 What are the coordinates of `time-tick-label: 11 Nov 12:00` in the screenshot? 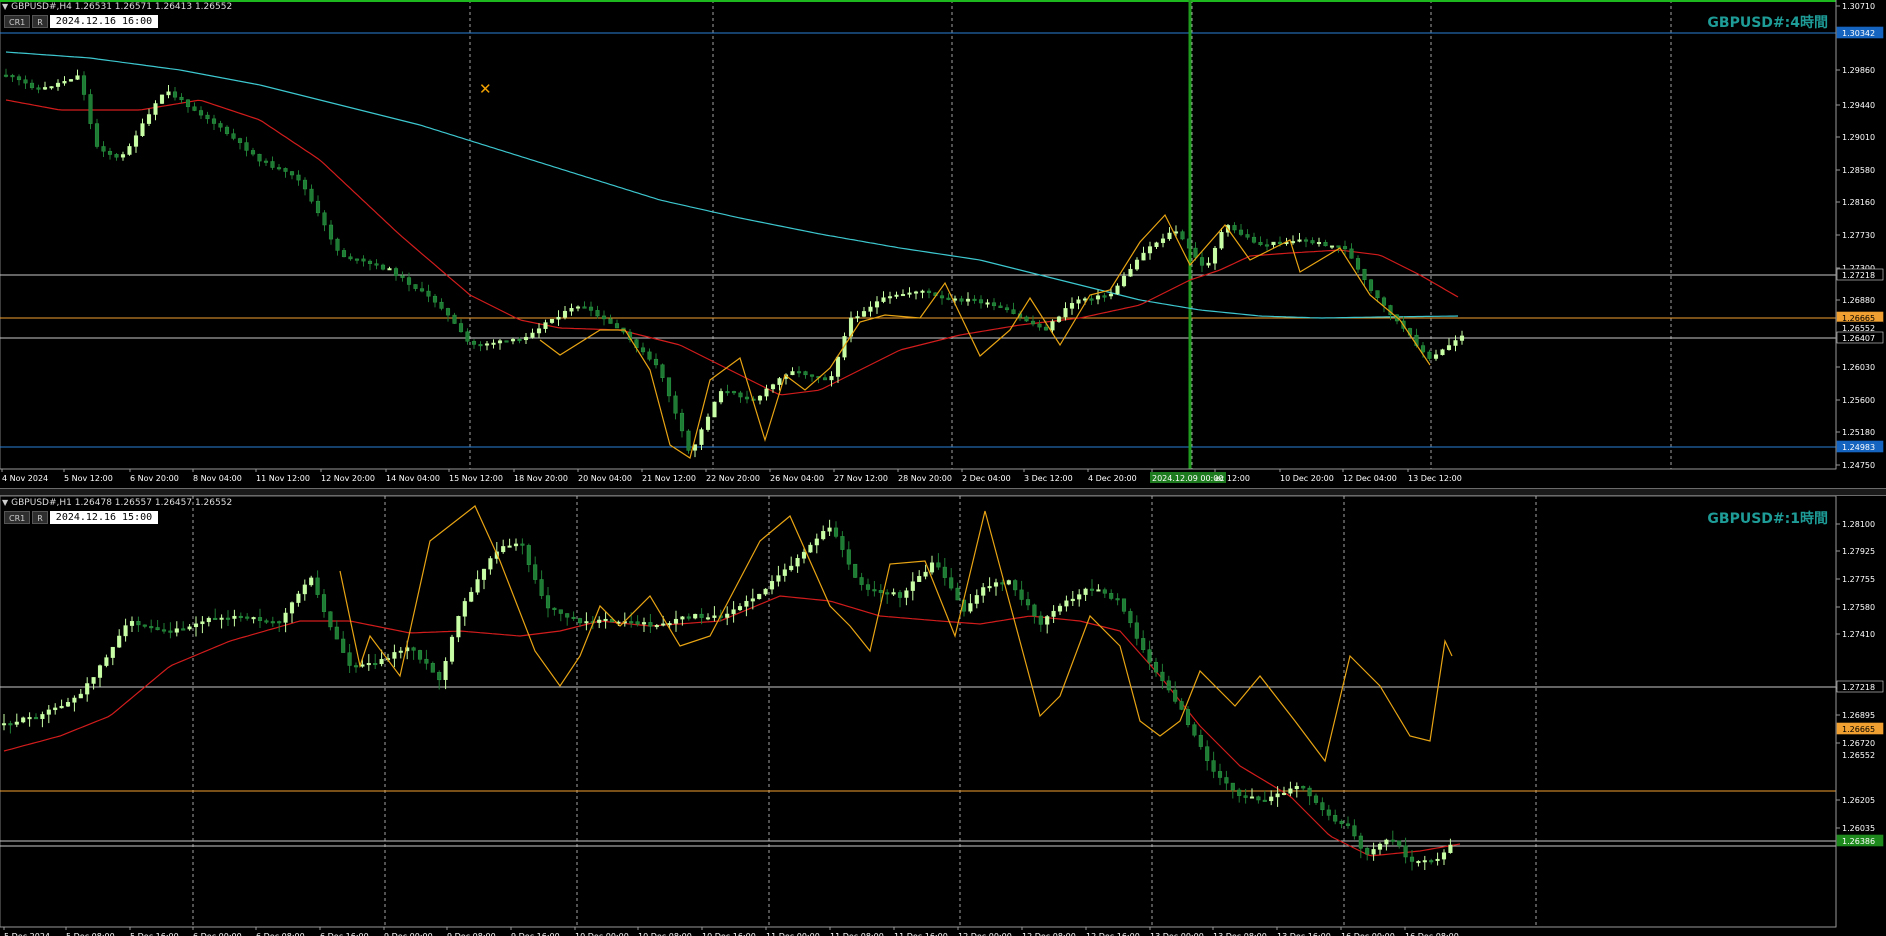 It's located at (283, 478).